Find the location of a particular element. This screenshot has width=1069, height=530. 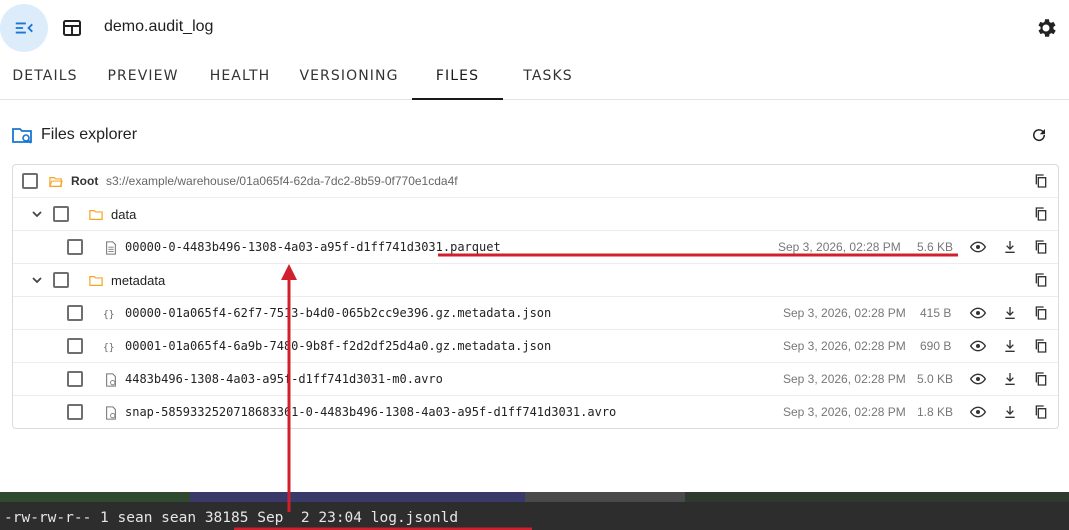

tab-files: FILES is located at coordinates (457, 78).